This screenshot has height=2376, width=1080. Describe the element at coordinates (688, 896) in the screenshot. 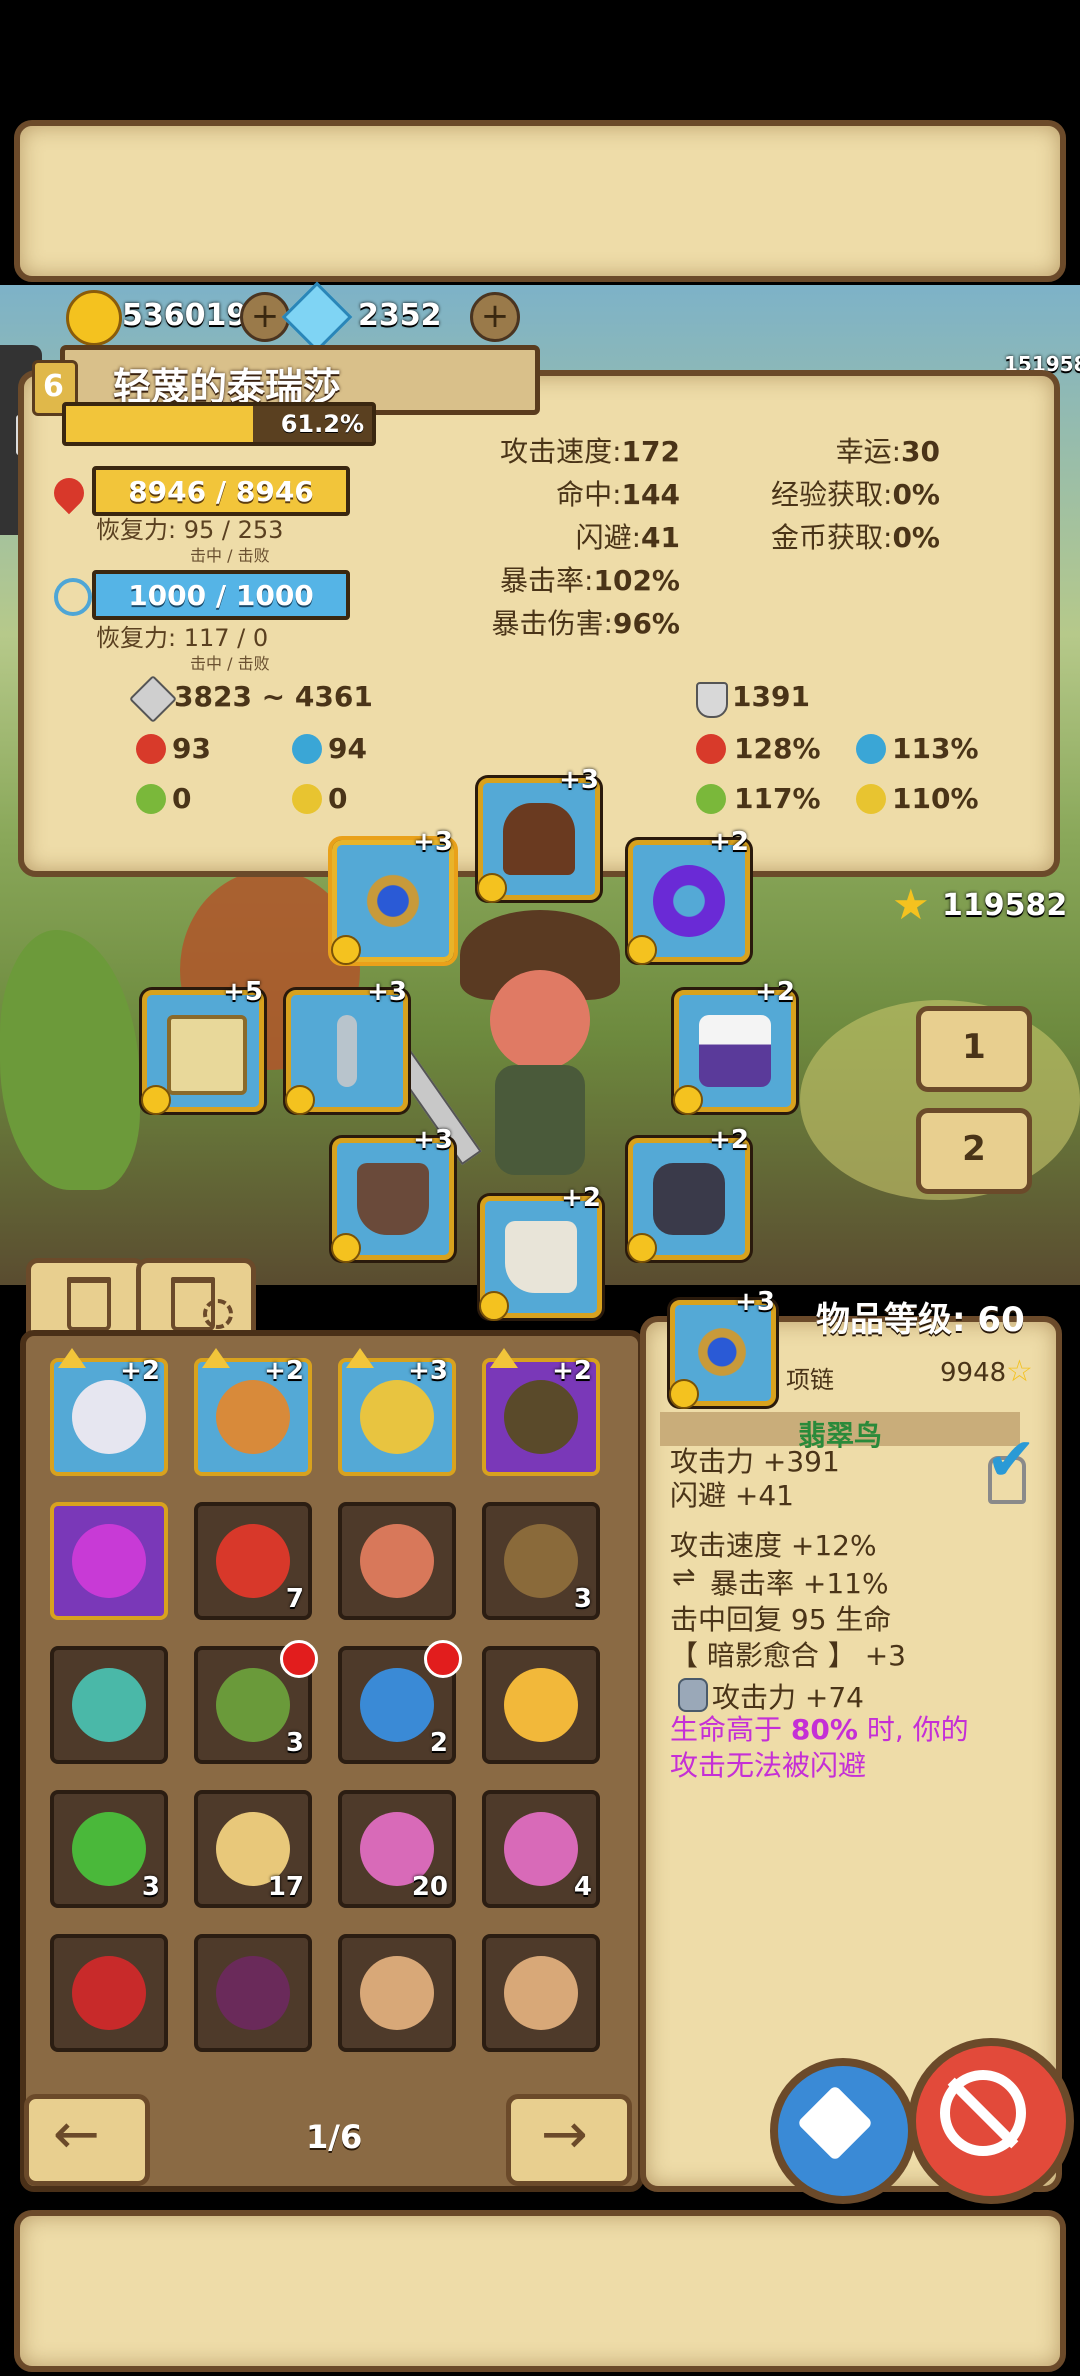

I see `equip-ring-slot: +2` at that location.